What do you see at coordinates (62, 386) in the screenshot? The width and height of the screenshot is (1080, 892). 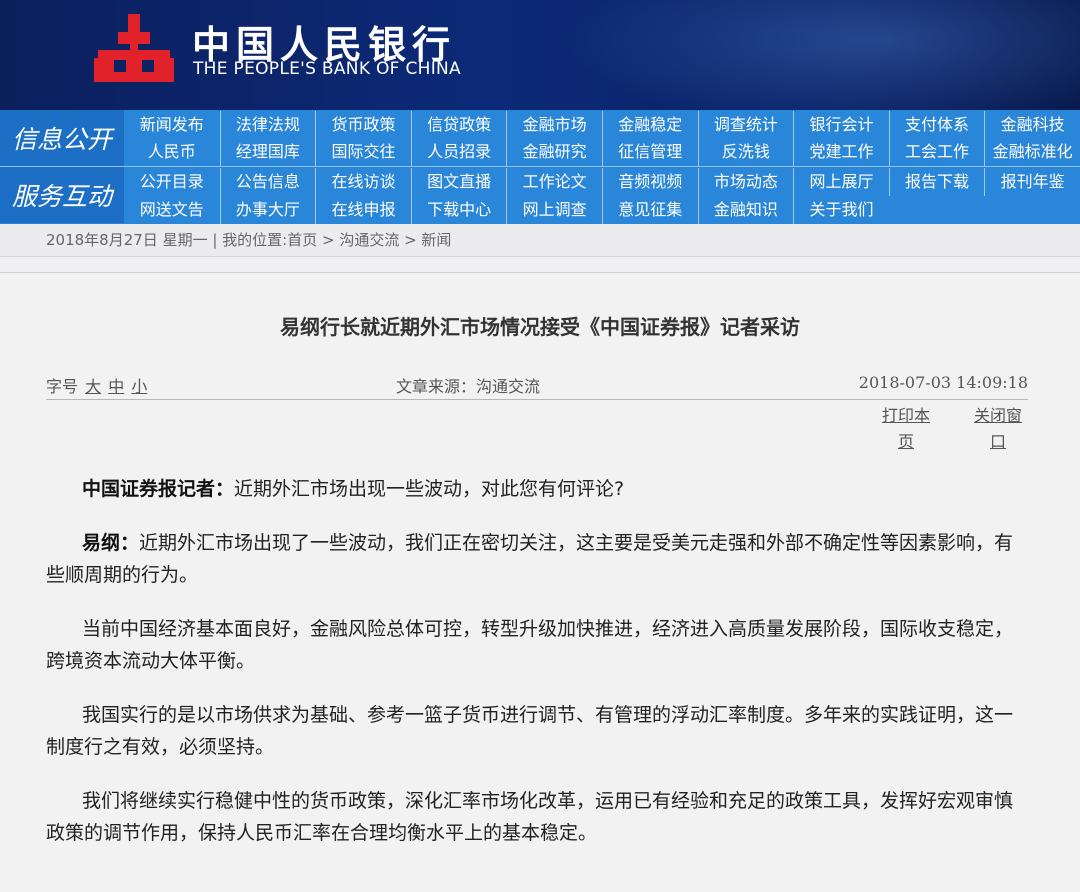 I see `font-size-label: 字号` at bounding box center [62, 386].